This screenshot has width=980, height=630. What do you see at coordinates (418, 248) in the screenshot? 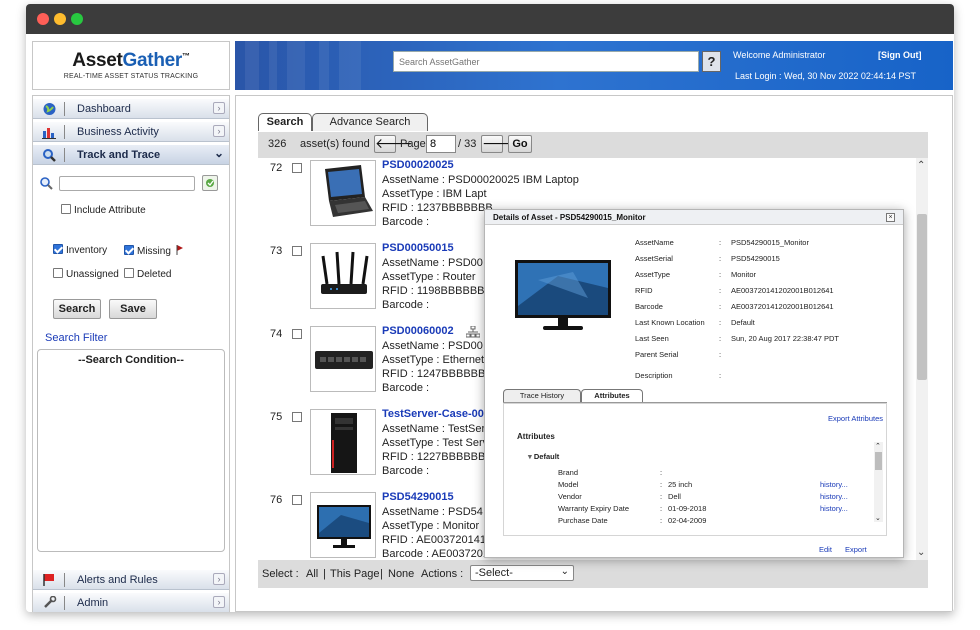
I see `asset-name-link: PSD00050015` at bounding box center [418, 248].